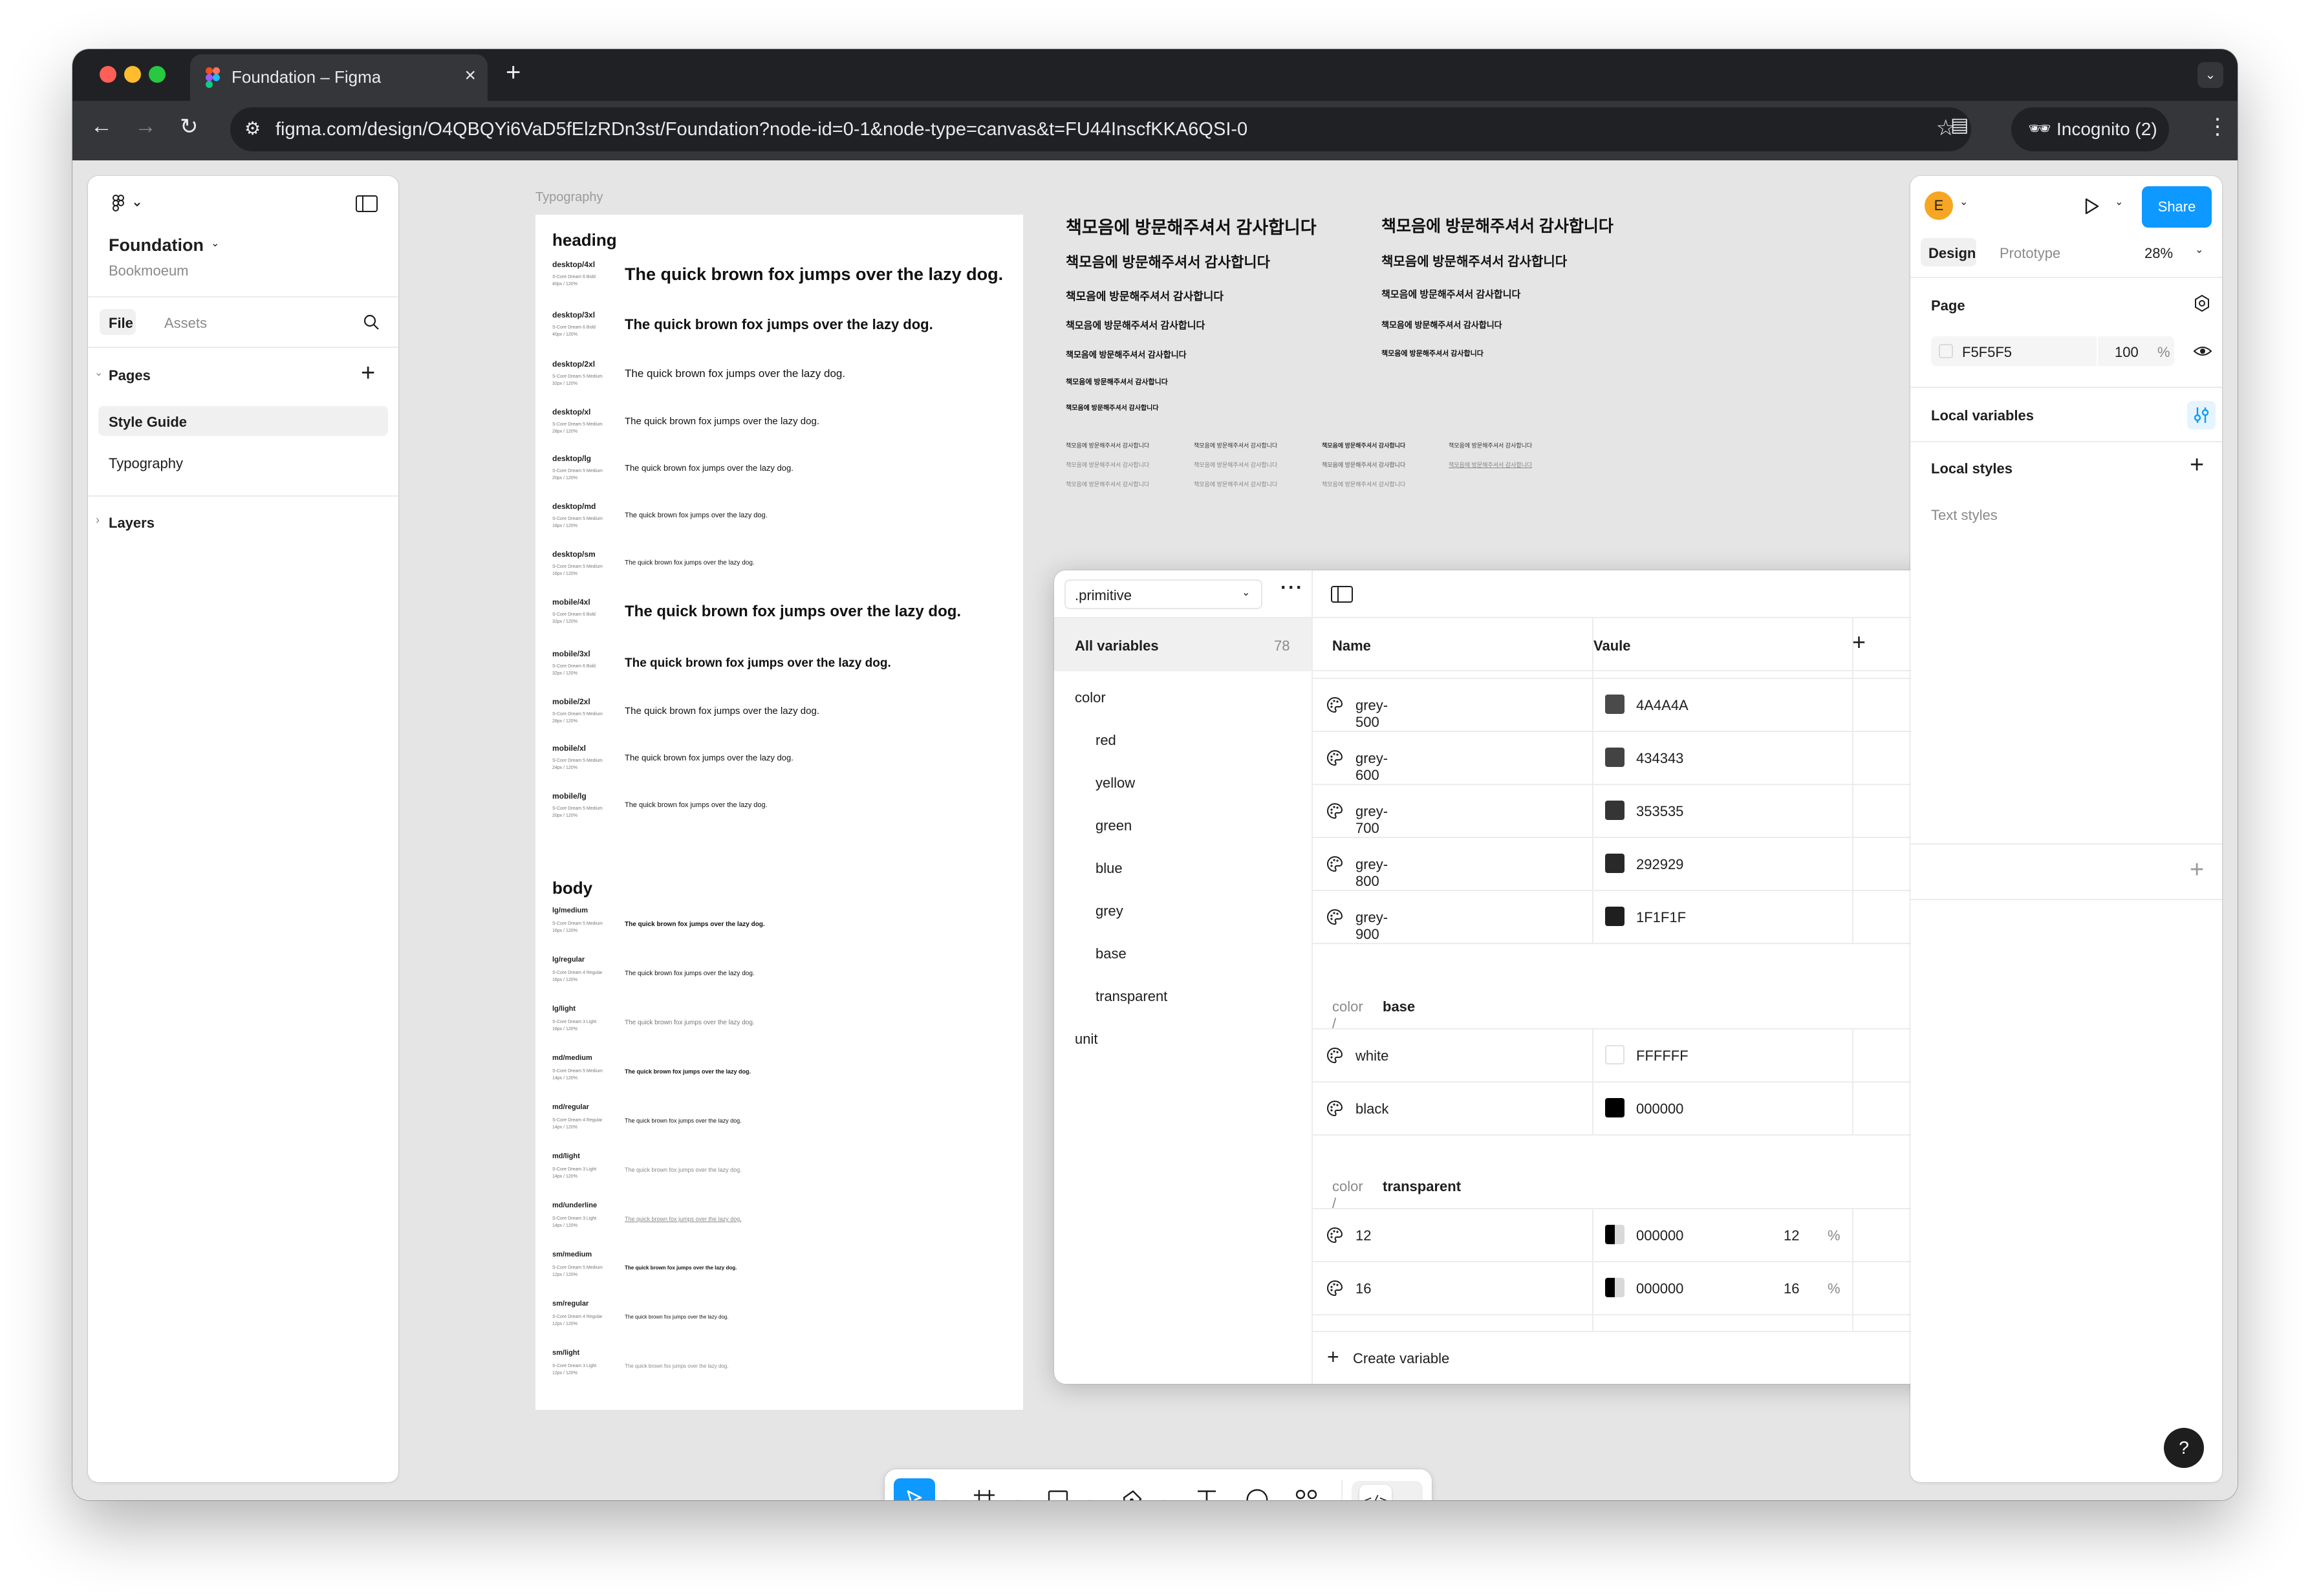 The width and height of the screenshot is (2310, 1596). Describe the element at coordinates (99, 372) in the screenshot. I see `pages-chevron-icon: ⌄` at that location.